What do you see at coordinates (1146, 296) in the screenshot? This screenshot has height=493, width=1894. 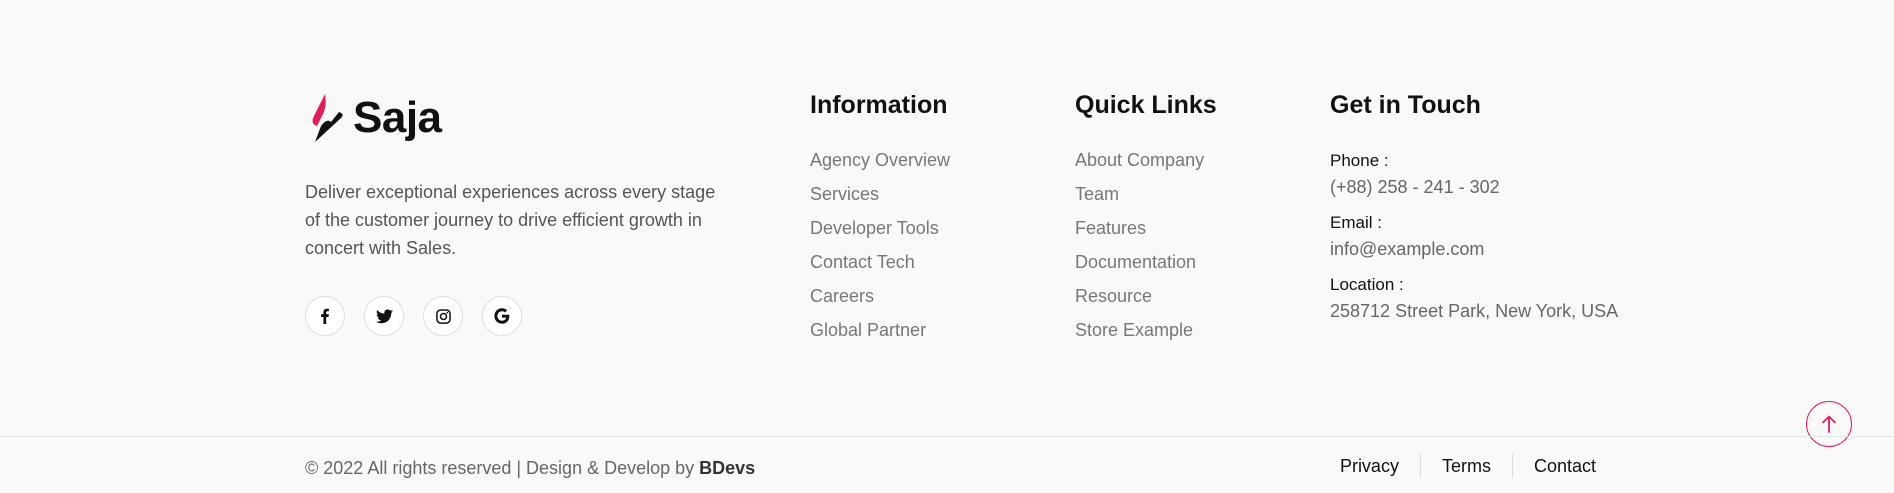 I see `quick-link: Resource` at bounding box center [1146, 296].